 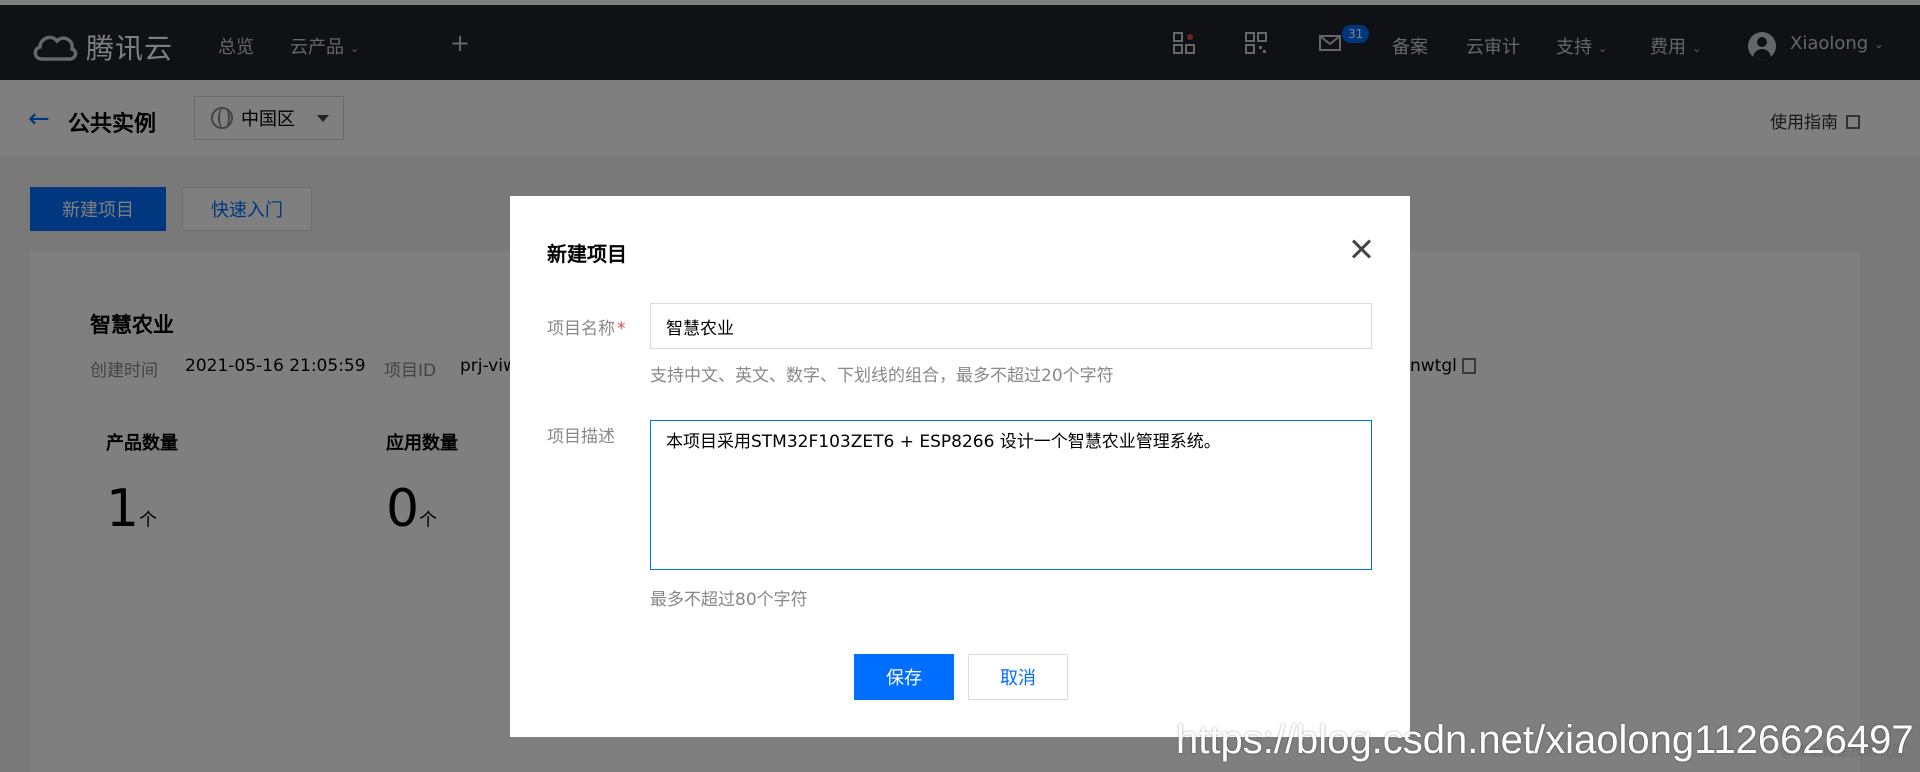 I want to click on project-name-label: 项目名称 *, so click(x=586, y=326).